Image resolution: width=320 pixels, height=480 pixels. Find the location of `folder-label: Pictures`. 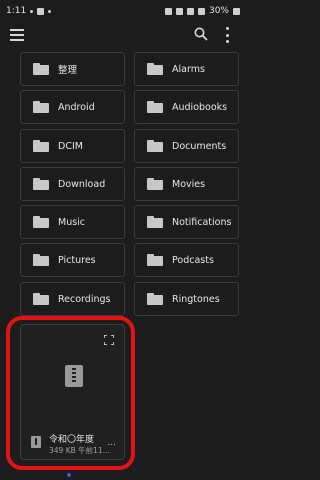

folder-label: Pictures is located at coordinates (77, 260).